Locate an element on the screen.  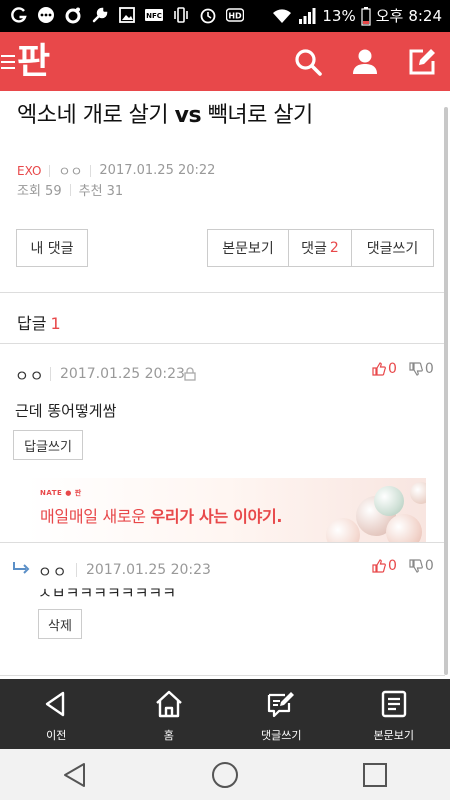
delete-button: 삭제 is located at coordinates (60, 624).